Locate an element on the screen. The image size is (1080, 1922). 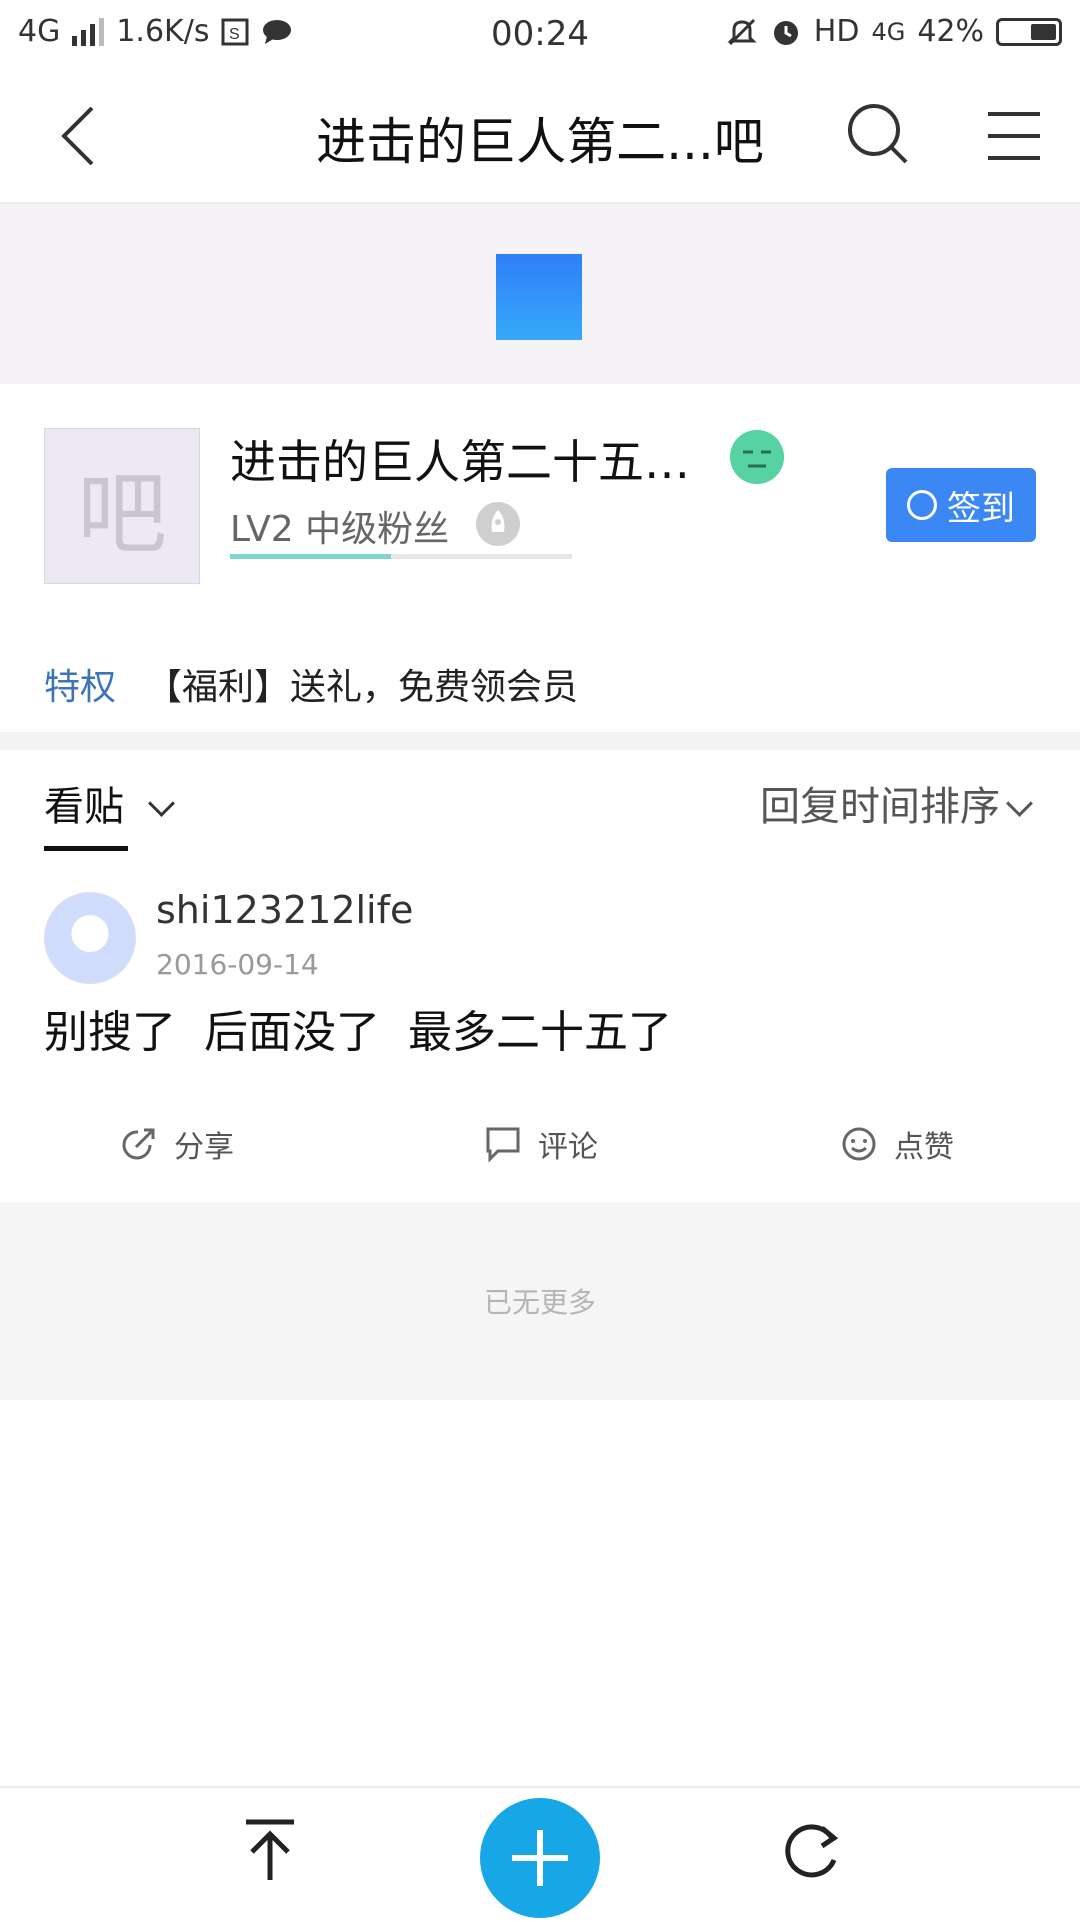
share-button: 分享 is located at coordinates (177, 1144).